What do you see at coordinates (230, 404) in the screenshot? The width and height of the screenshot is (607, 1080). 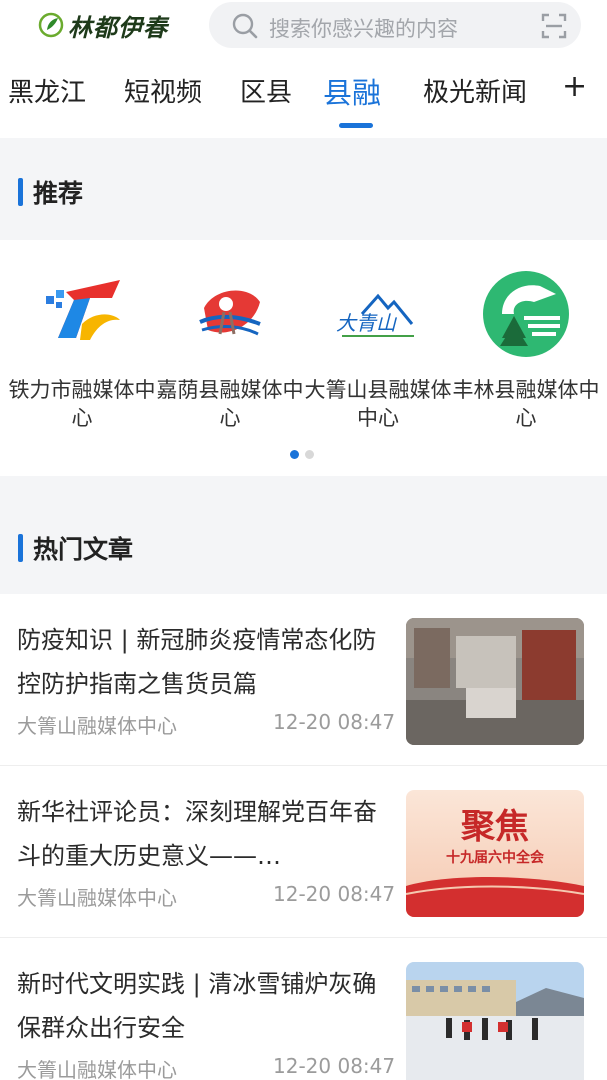 I see `recommend-item-name: 嘉荫县融媒体中心` at bounding box center [230, 404].